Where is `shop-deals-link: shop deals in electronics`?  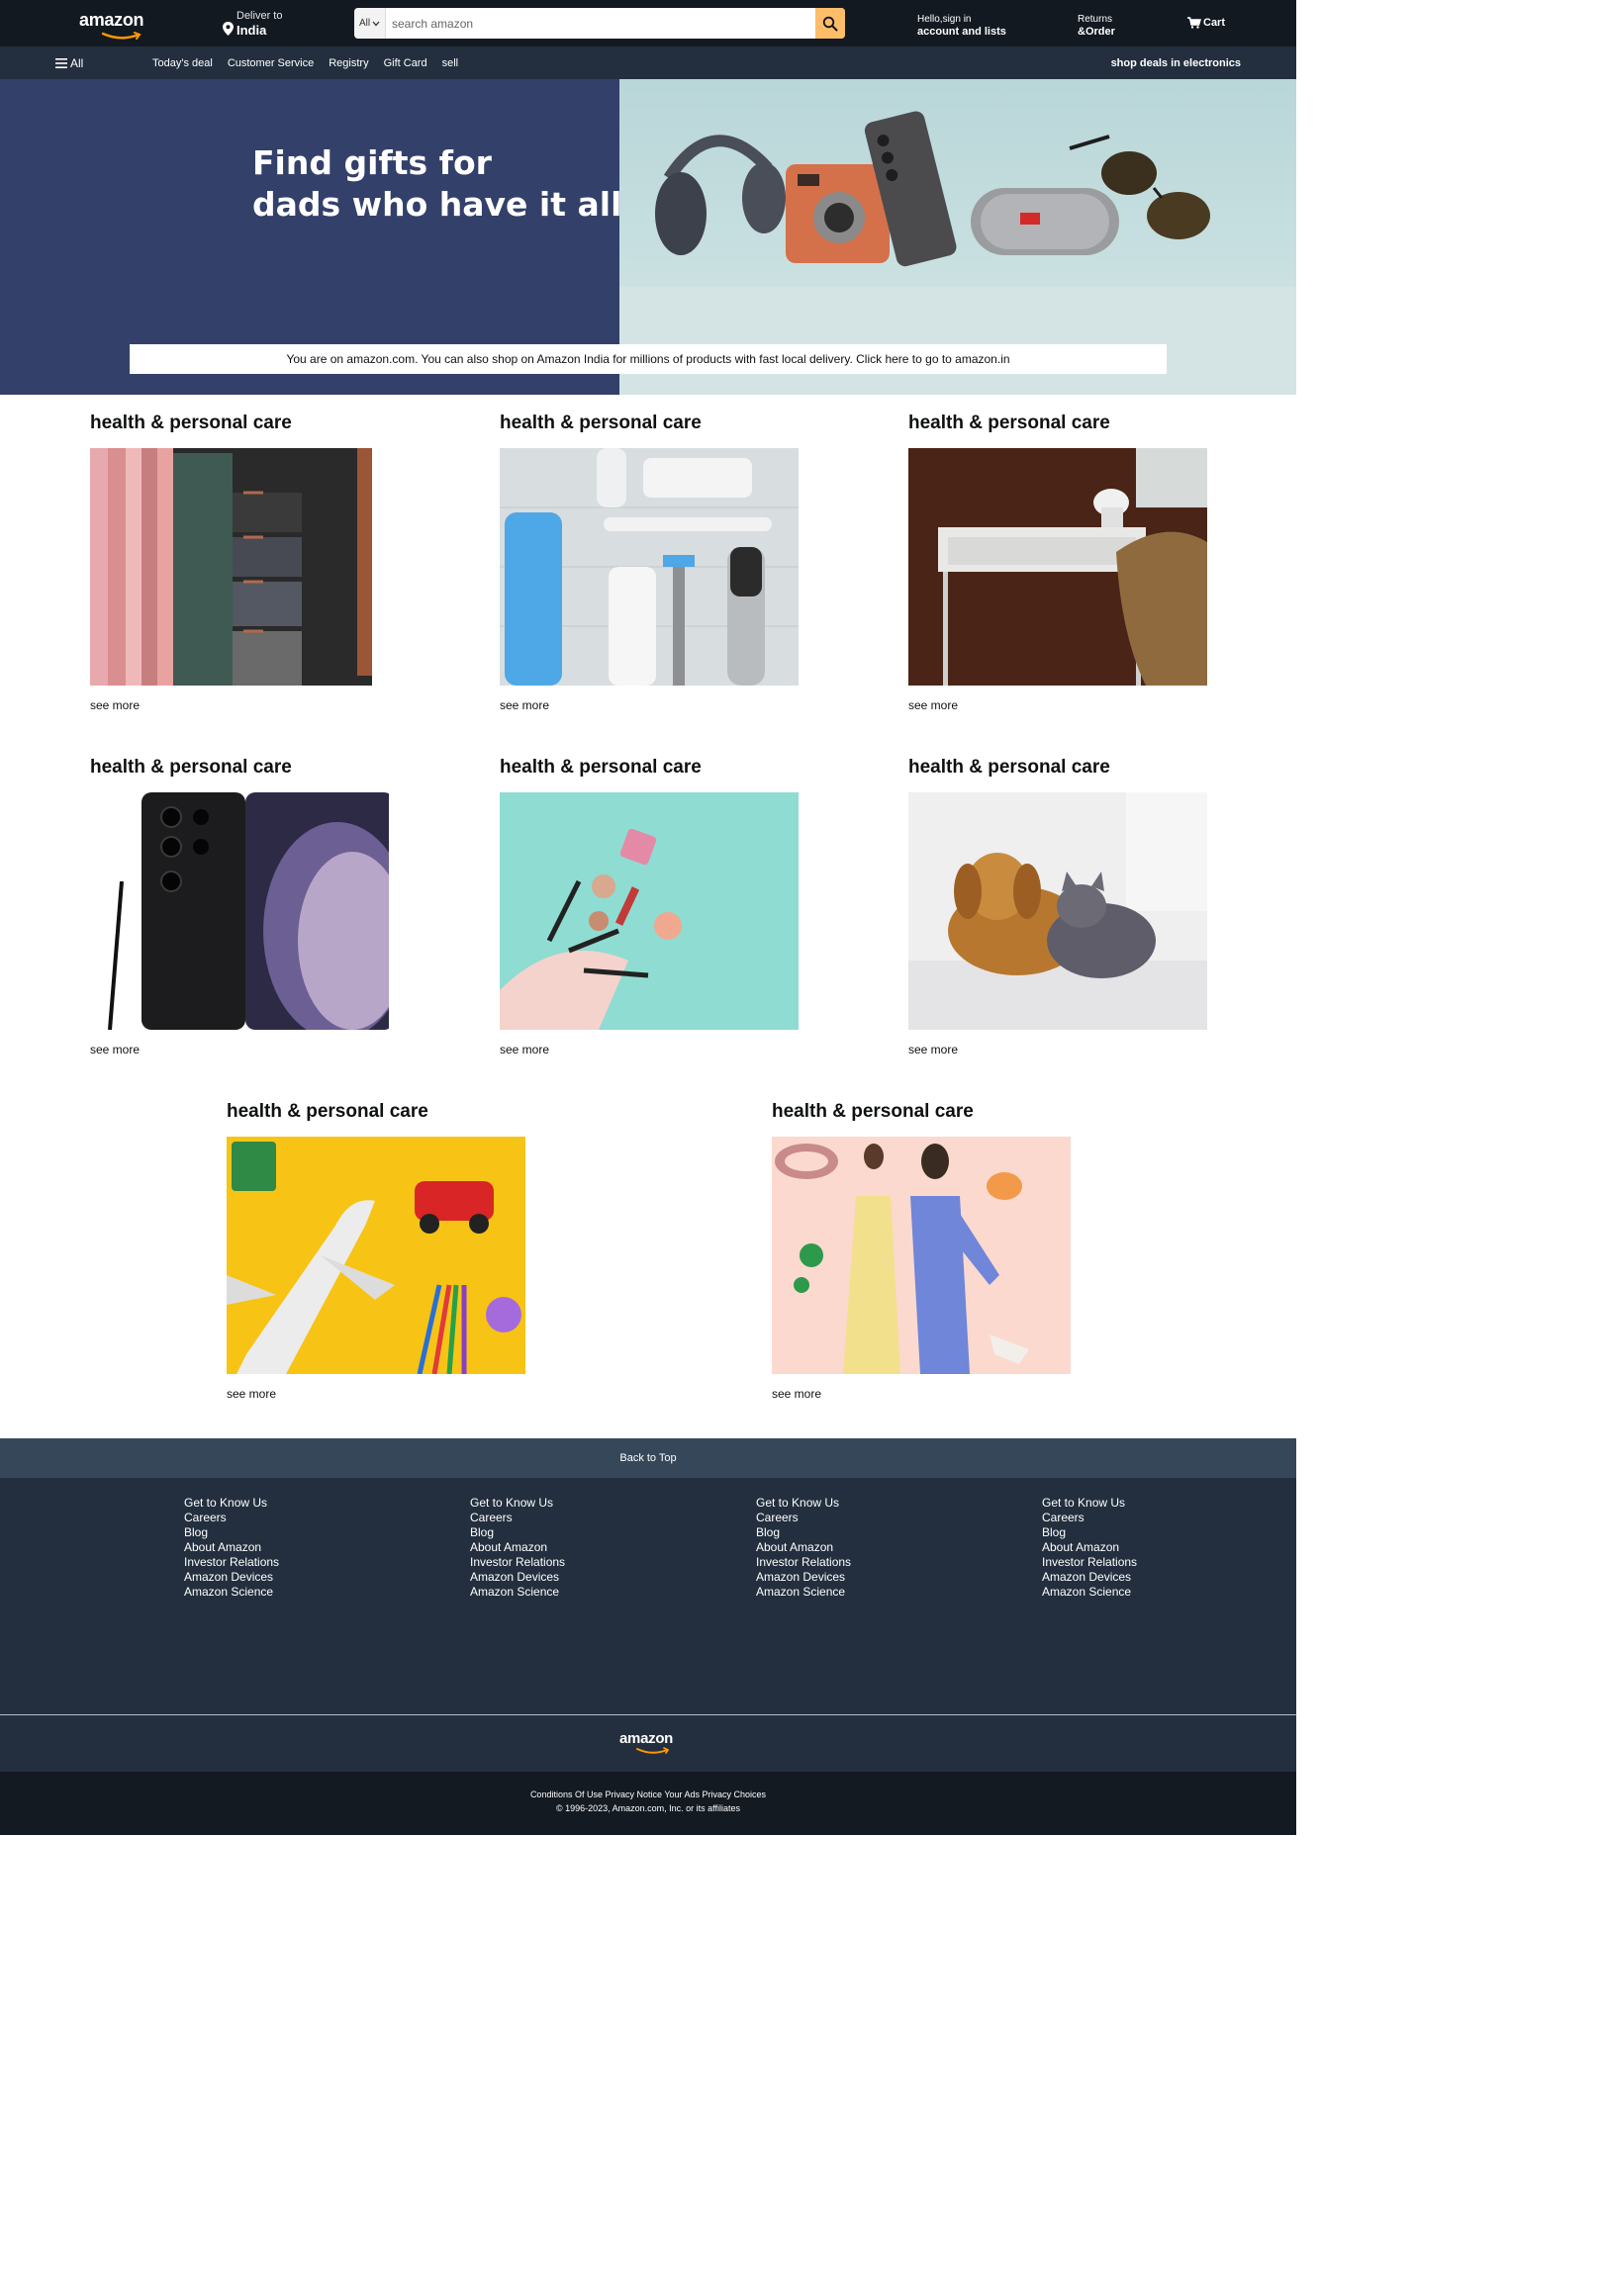 shop-deals-link: shop deals in electronics is located at coordinates (1176, 63).